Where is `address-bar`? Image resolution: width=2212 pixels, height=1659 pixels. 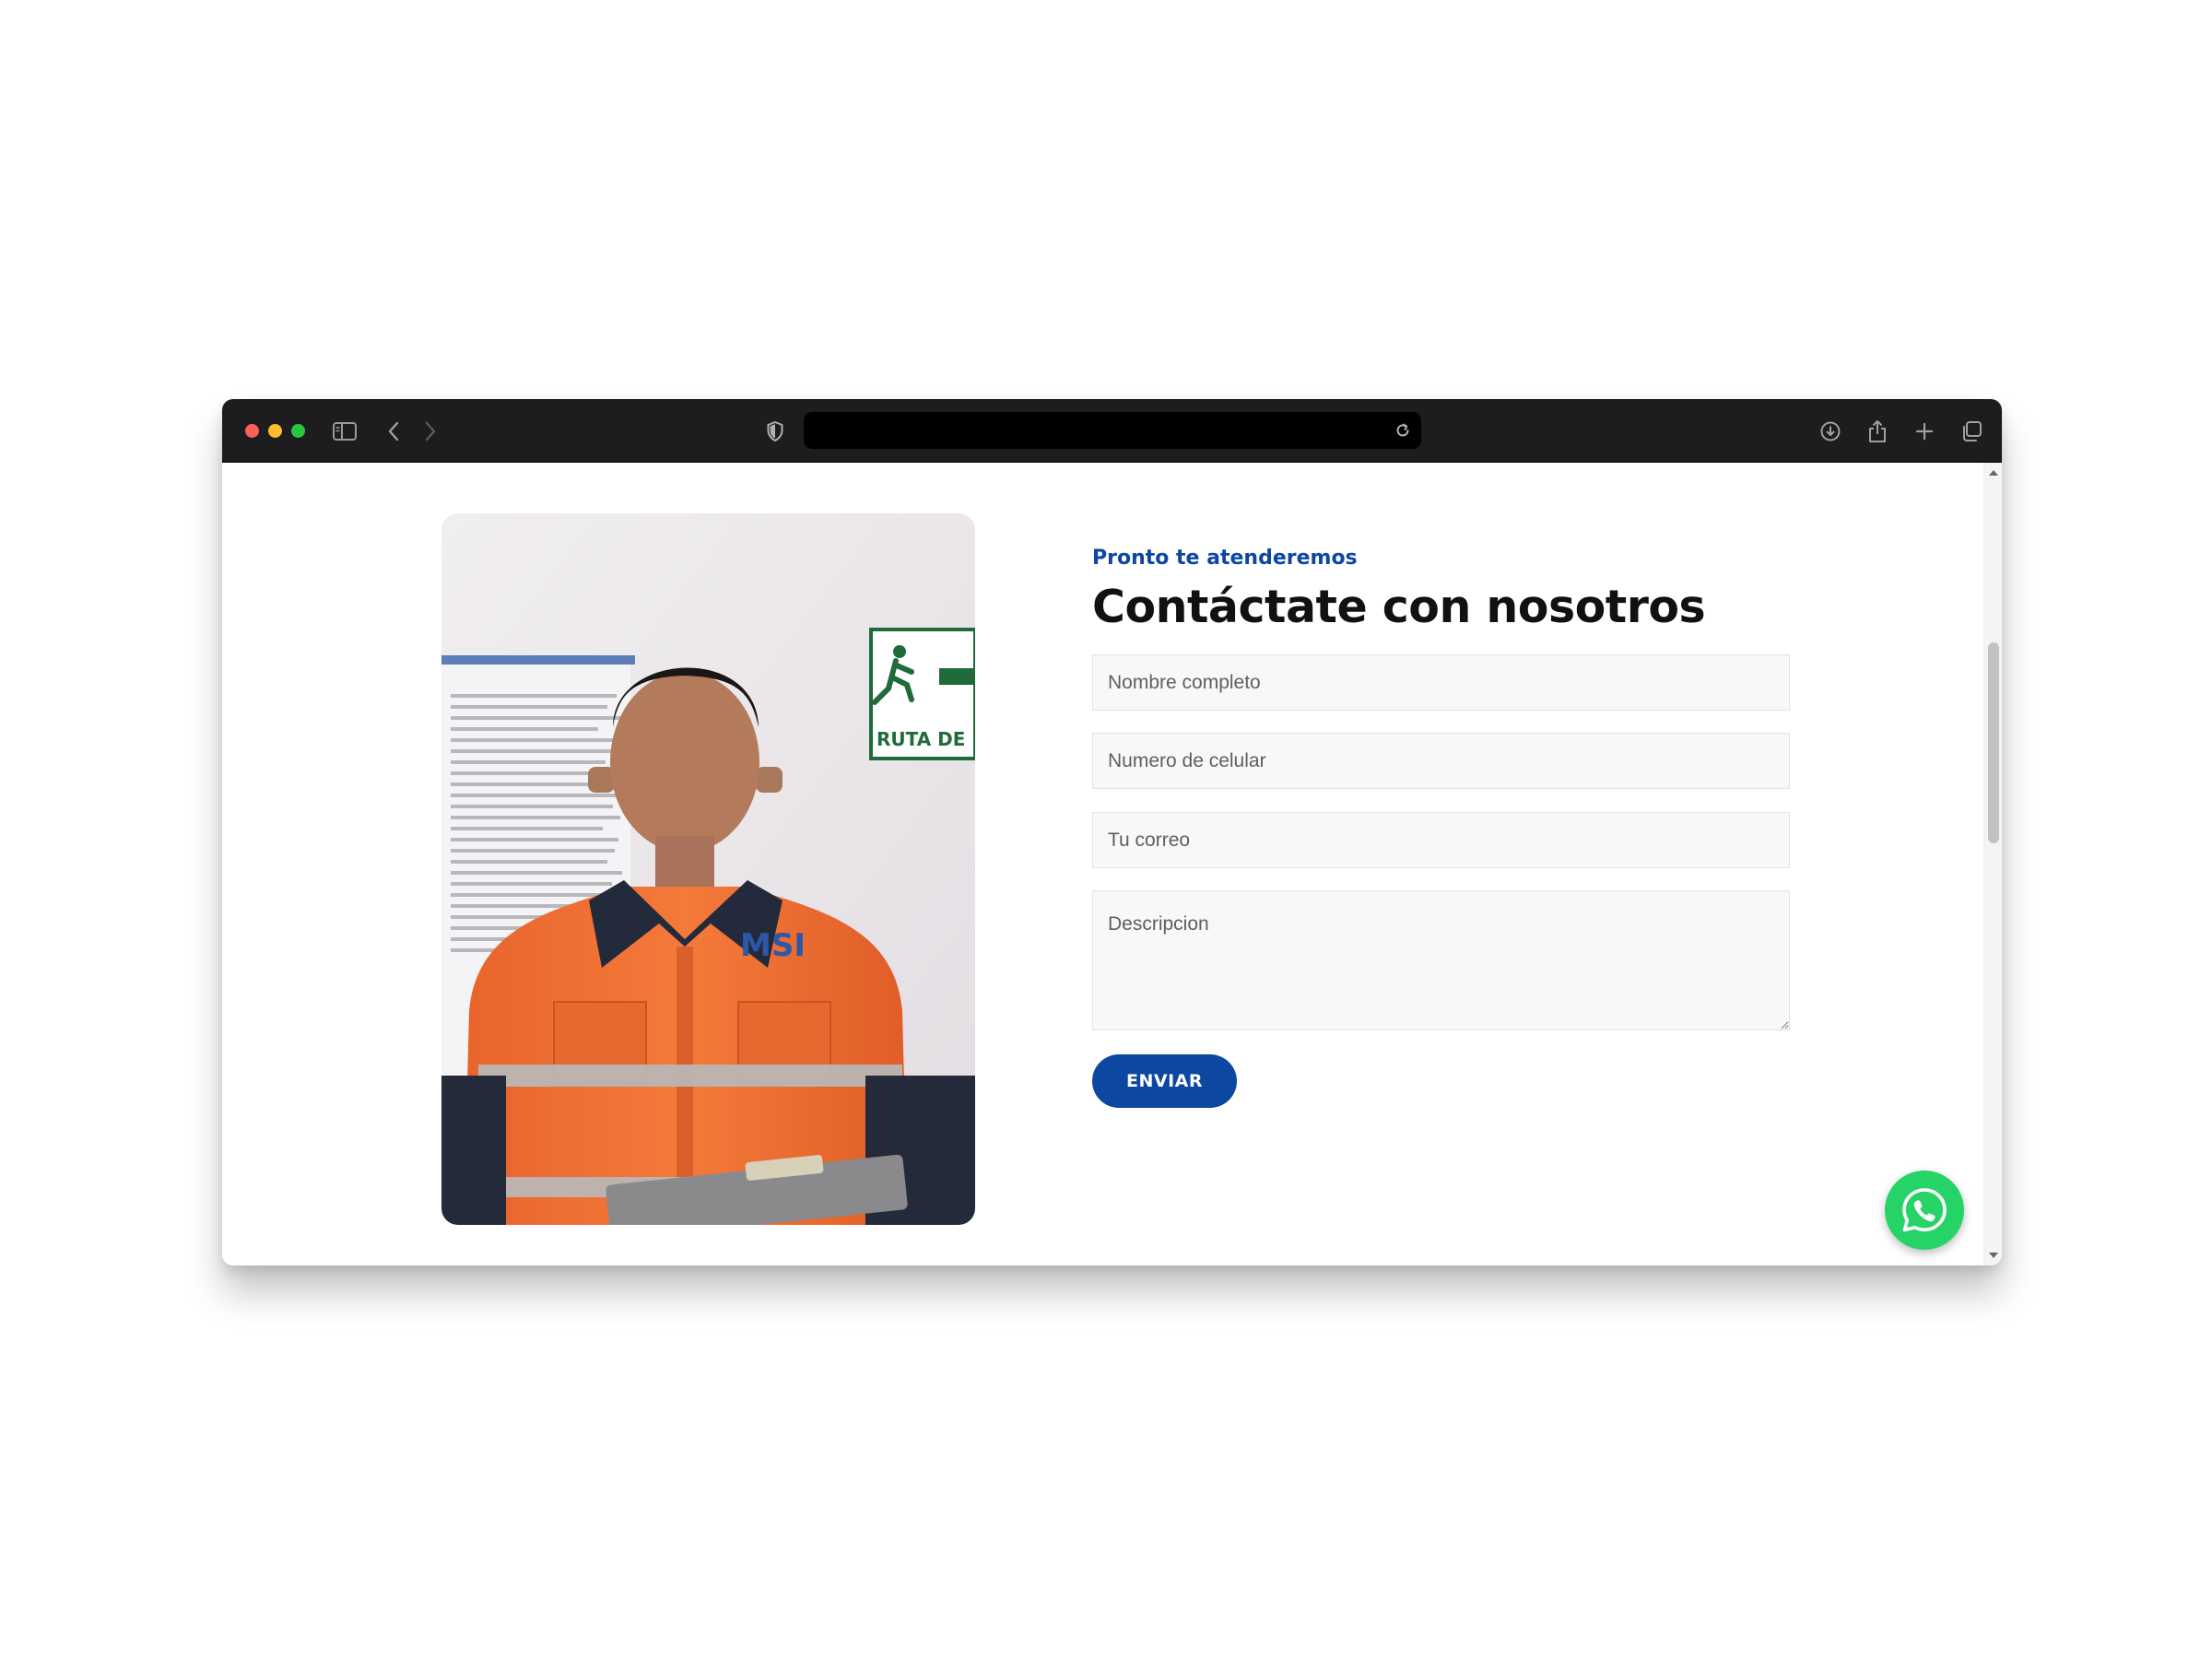
address-bar is located at coordinates (1112, 430).